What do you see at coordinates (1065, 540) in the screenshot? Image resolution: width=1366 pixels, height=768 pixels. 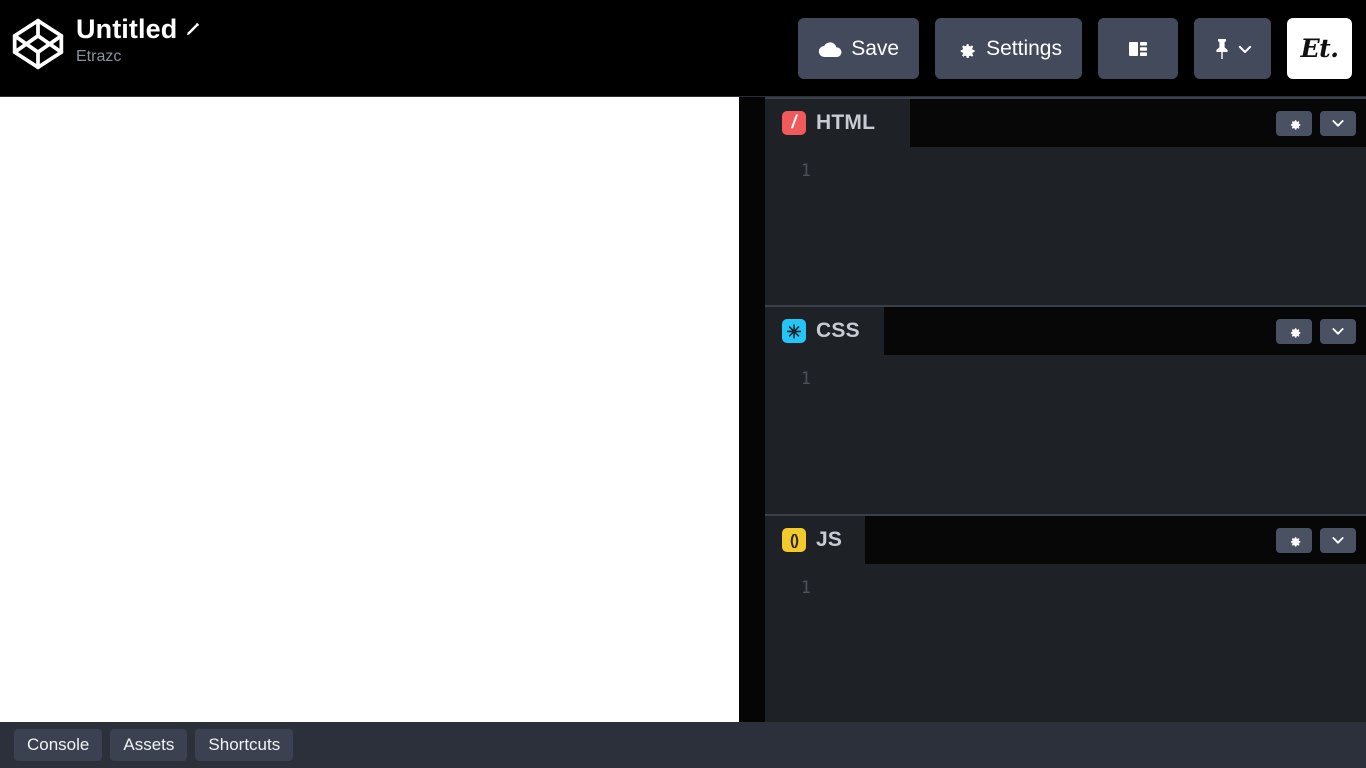 I see `panel-header-js: () JS` at bounding box center [1065, 540].